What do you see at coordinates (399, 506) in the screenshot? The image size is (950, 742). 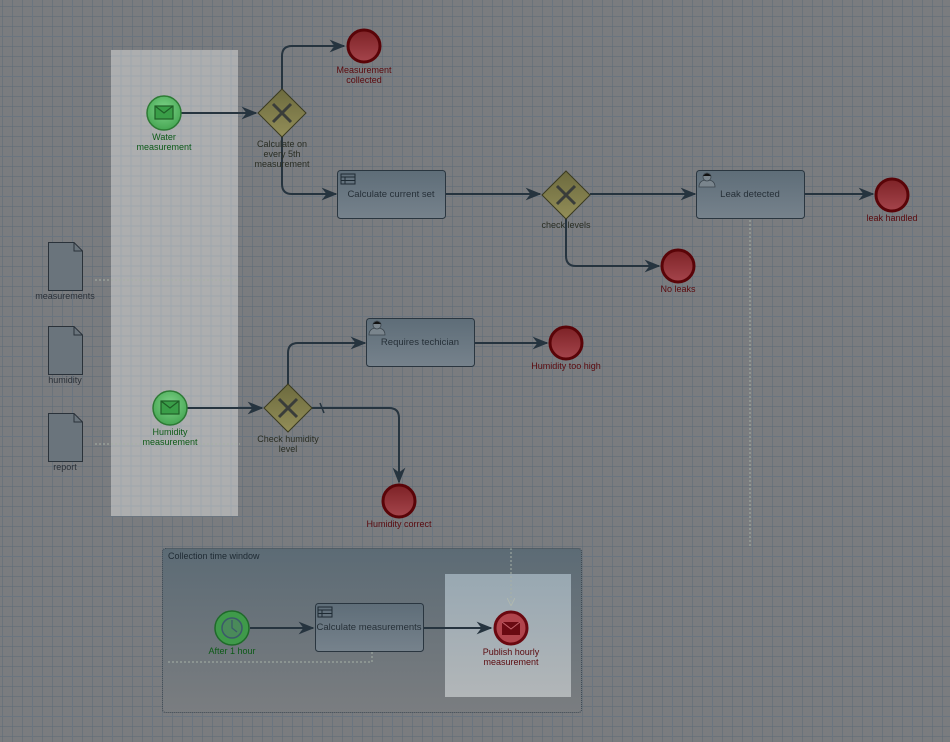 I see `end-event-humidity-correct: Humidity correct` at bounding box center [399, 506].